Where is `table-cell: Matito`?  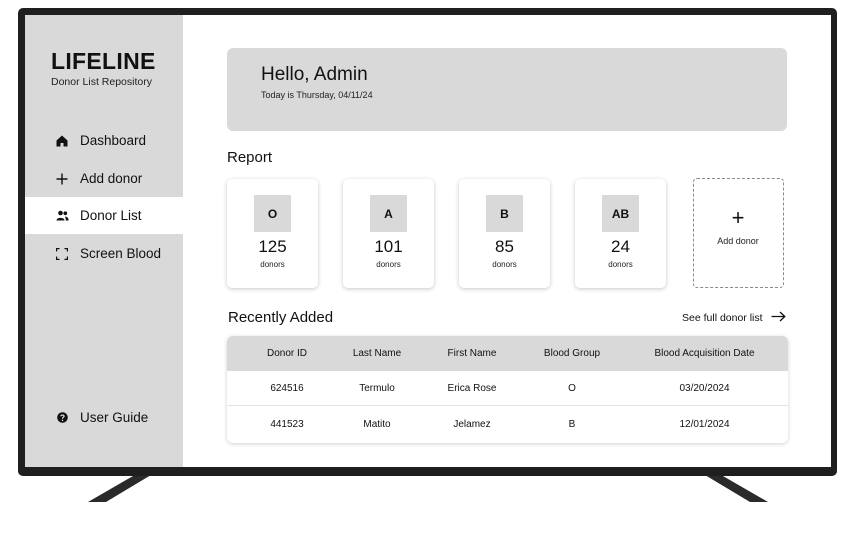 table-cell: Matito is located at coordinates (377, 424).